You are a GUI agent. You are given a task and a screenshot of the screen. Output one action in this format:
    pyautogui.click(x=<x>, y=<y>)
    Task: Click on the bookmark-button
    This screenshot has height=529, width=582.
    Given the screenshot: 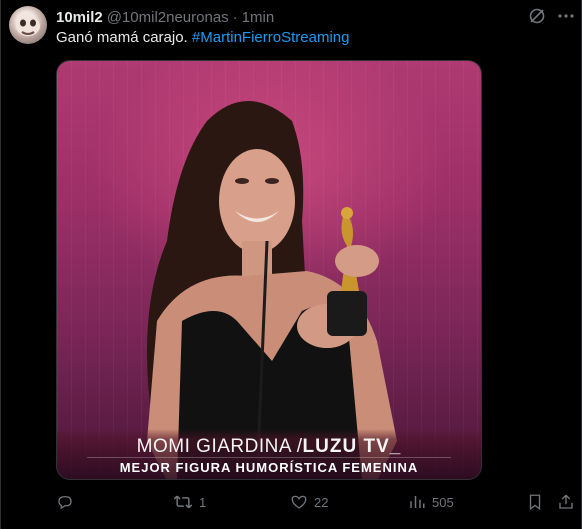 What is the action you would take?
    pyautogui.click(x=535, y=502)
    